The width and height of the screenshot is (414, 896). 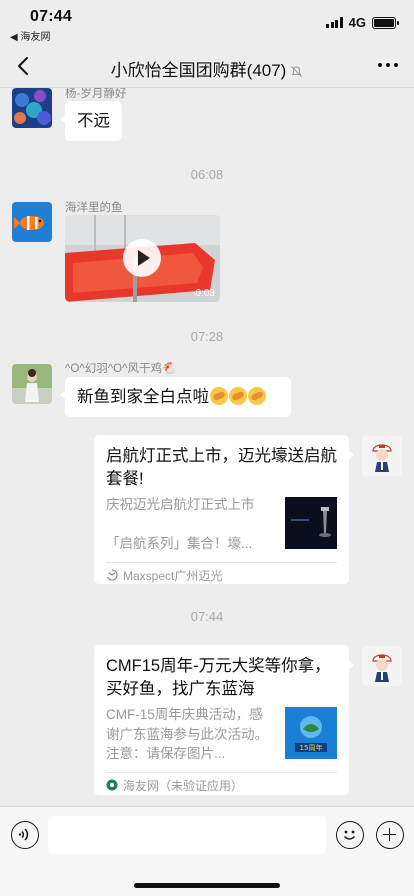 What do you see at coordinates (221, 467) in the screenshot?
I see `card-title: 启航灯正式上市，迈光壕送启航套餐!` at bounding box center [221, 467].